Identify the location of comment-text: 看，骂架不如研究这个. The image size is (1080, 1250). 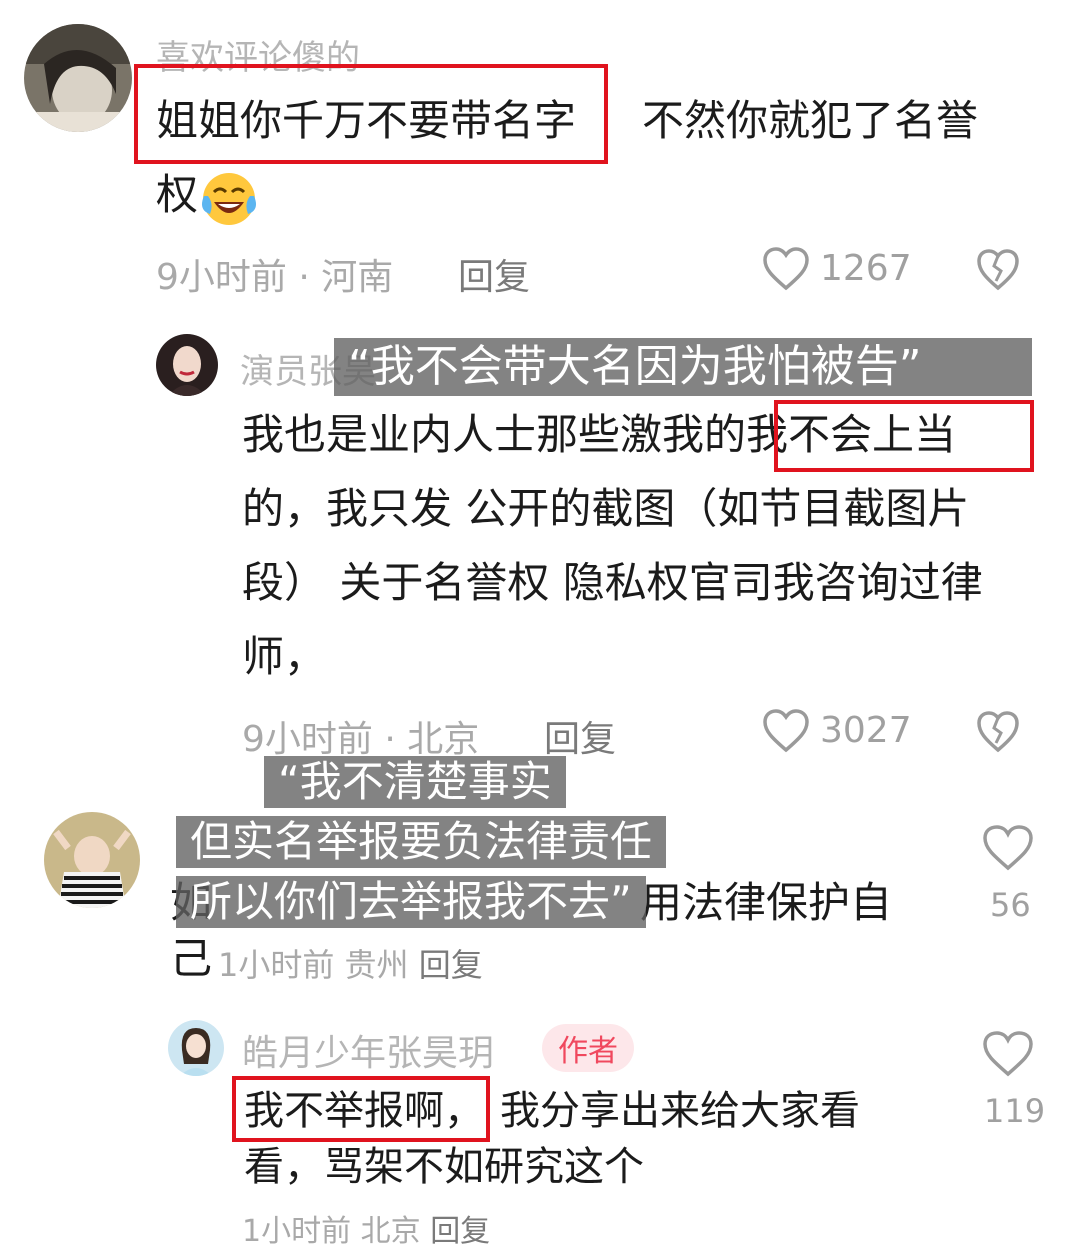
(444, 1167).